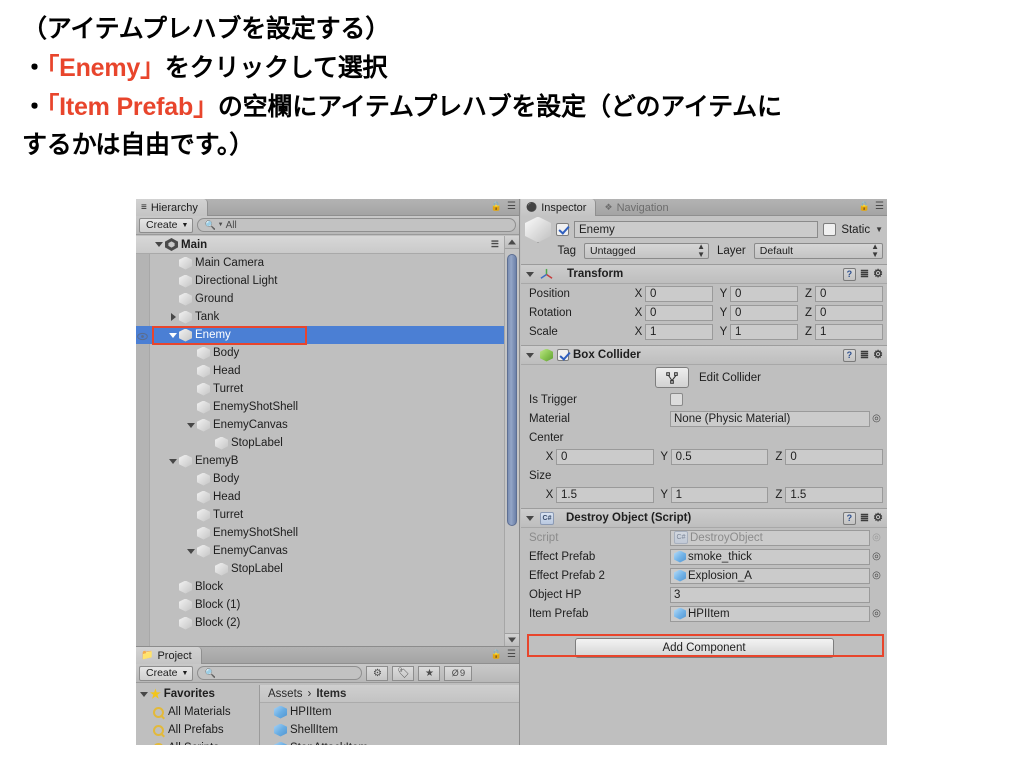 The image size is (1024, 768). I want to click on filter-by-type-icon: ⚙, so click(377, 673).